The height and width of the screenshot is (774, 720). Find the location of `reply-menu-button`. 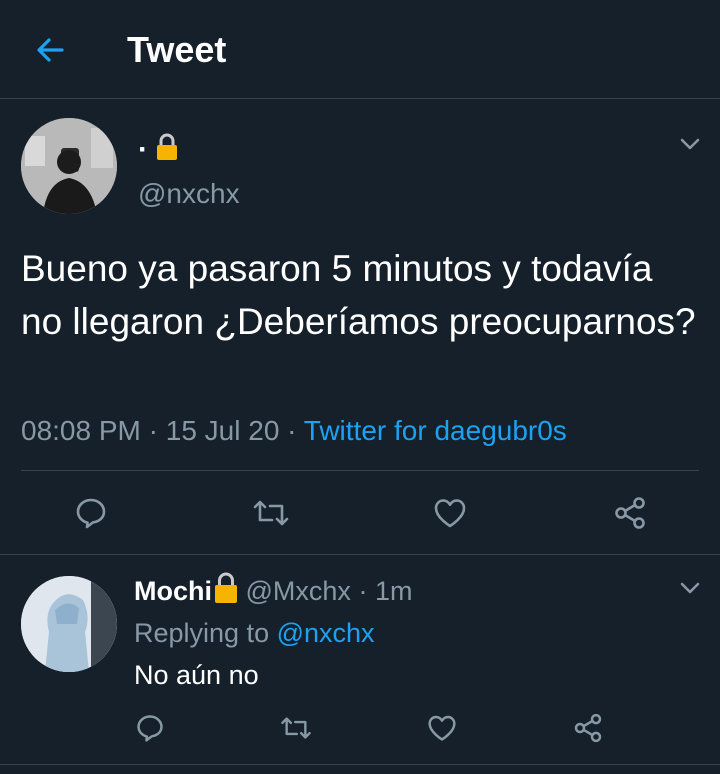

reply-menu-button is located at coordinates (690, 588).